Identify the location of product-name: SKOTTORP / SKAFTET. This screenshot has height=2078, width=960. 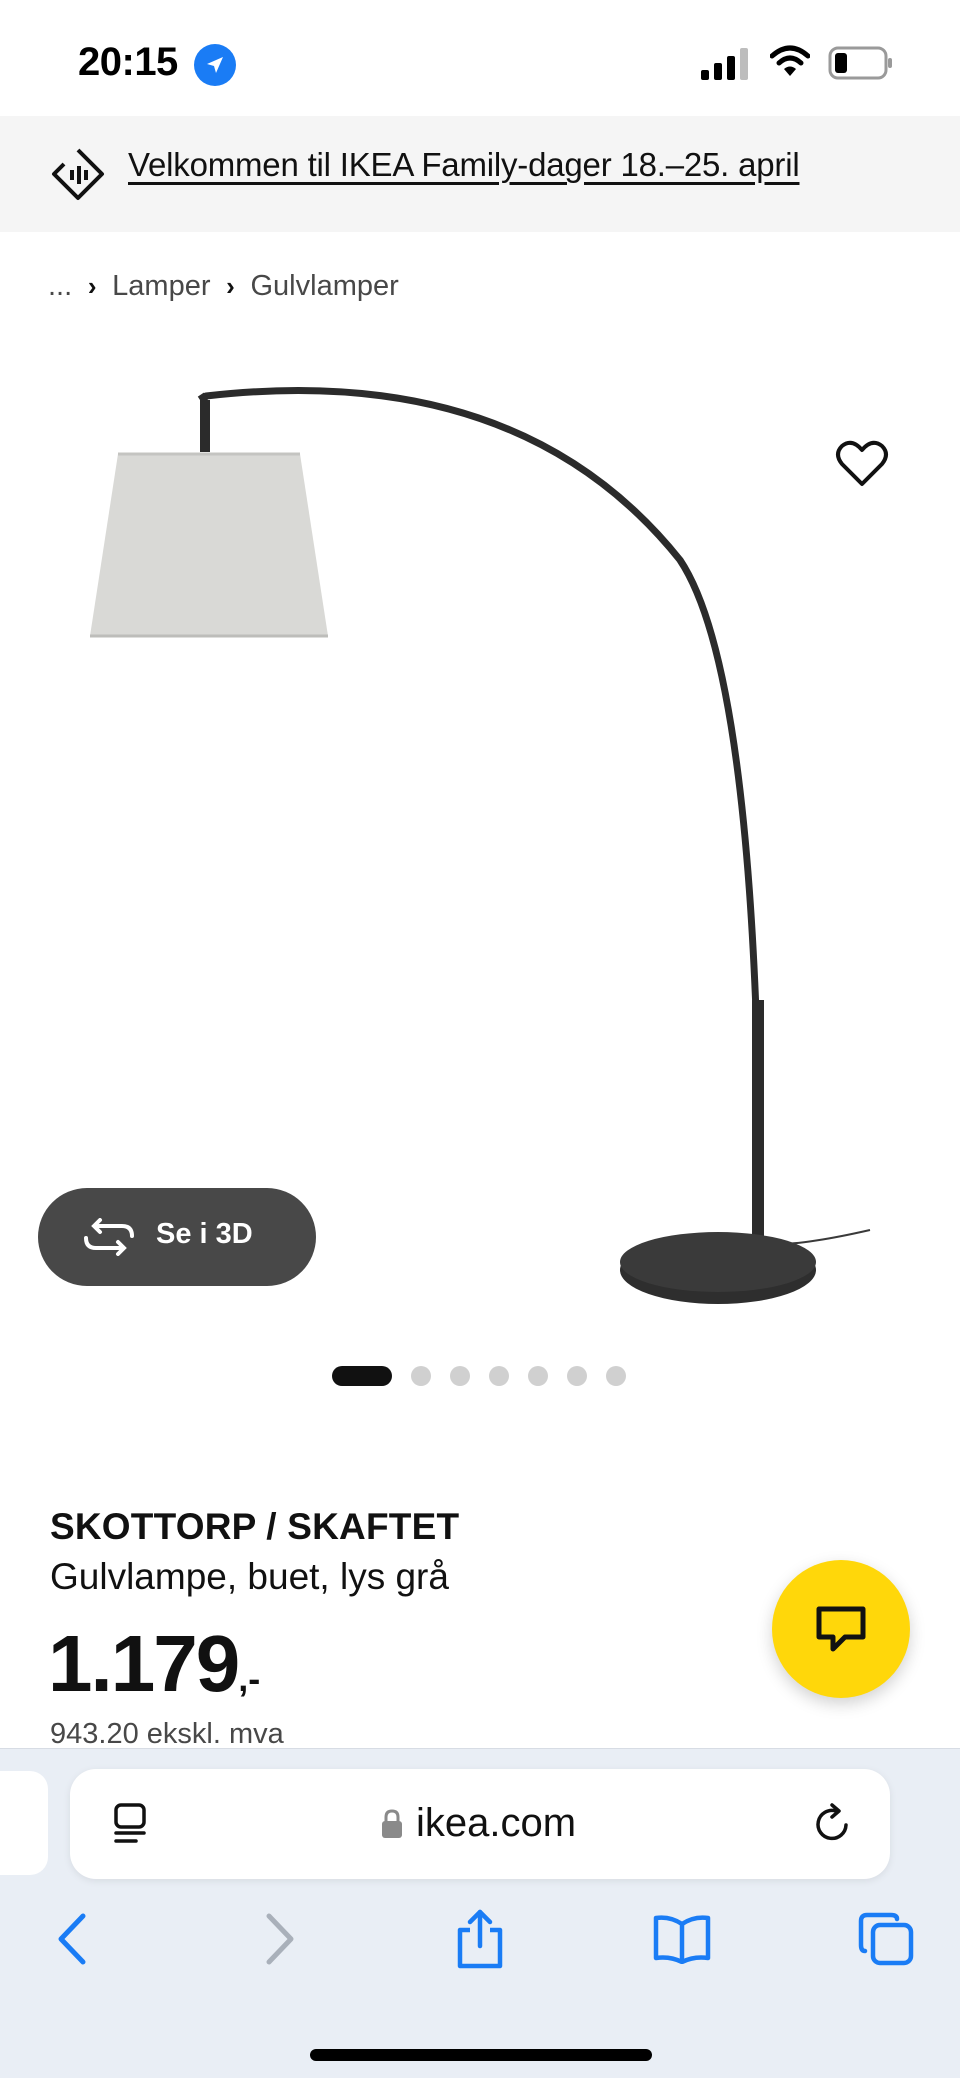
(255, 1526).